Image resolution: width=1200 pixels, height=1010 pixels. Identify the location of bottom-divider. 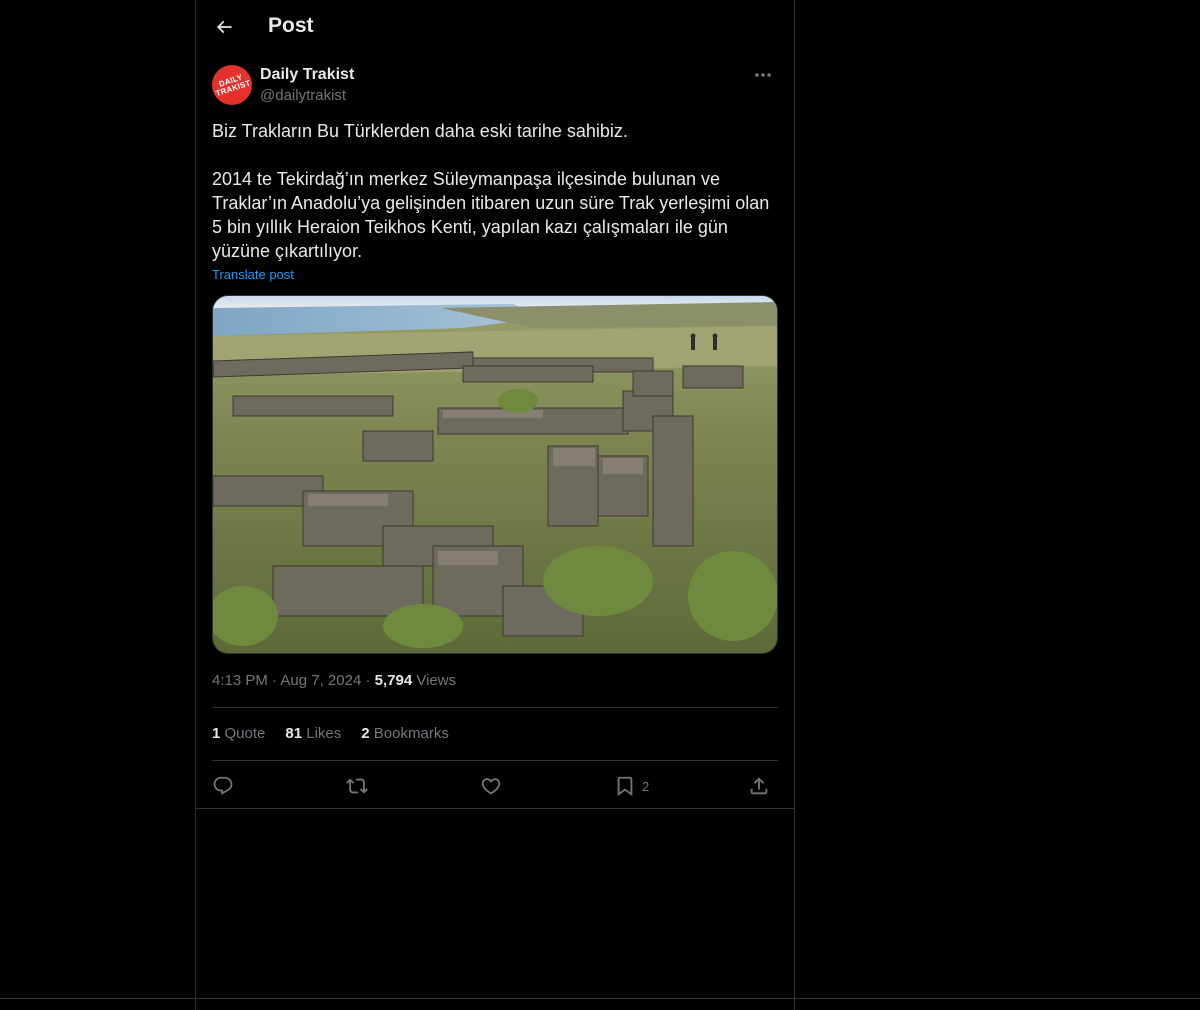
(600, 998).